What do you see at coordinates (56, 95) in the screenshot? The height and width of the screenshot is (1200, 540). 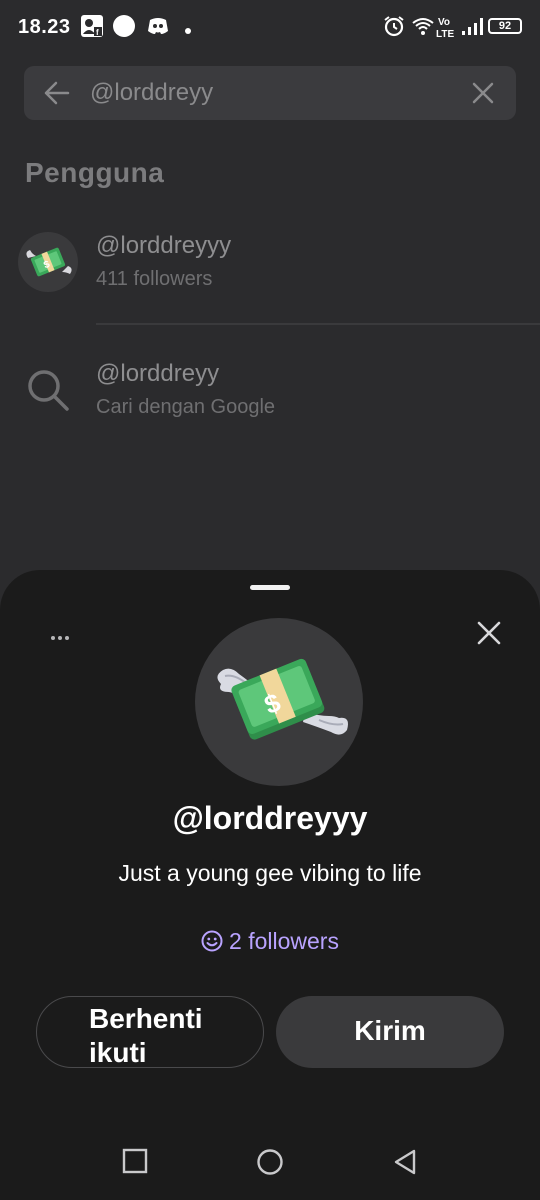 I see `arrow-left-icon` at bounding box center [56, 95].